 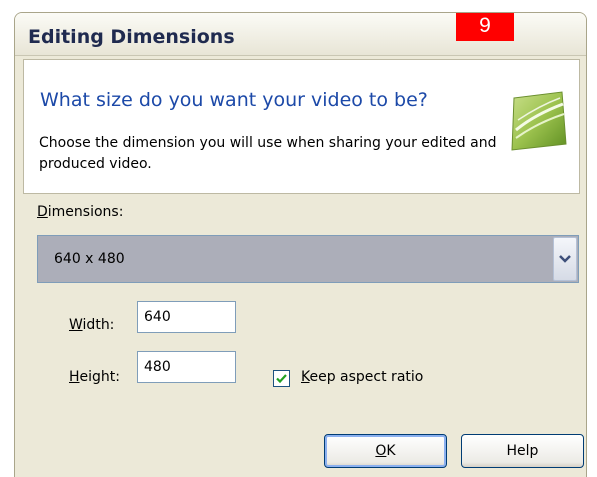 I want to click on width-label: Width:, so click(x=92, y=325).